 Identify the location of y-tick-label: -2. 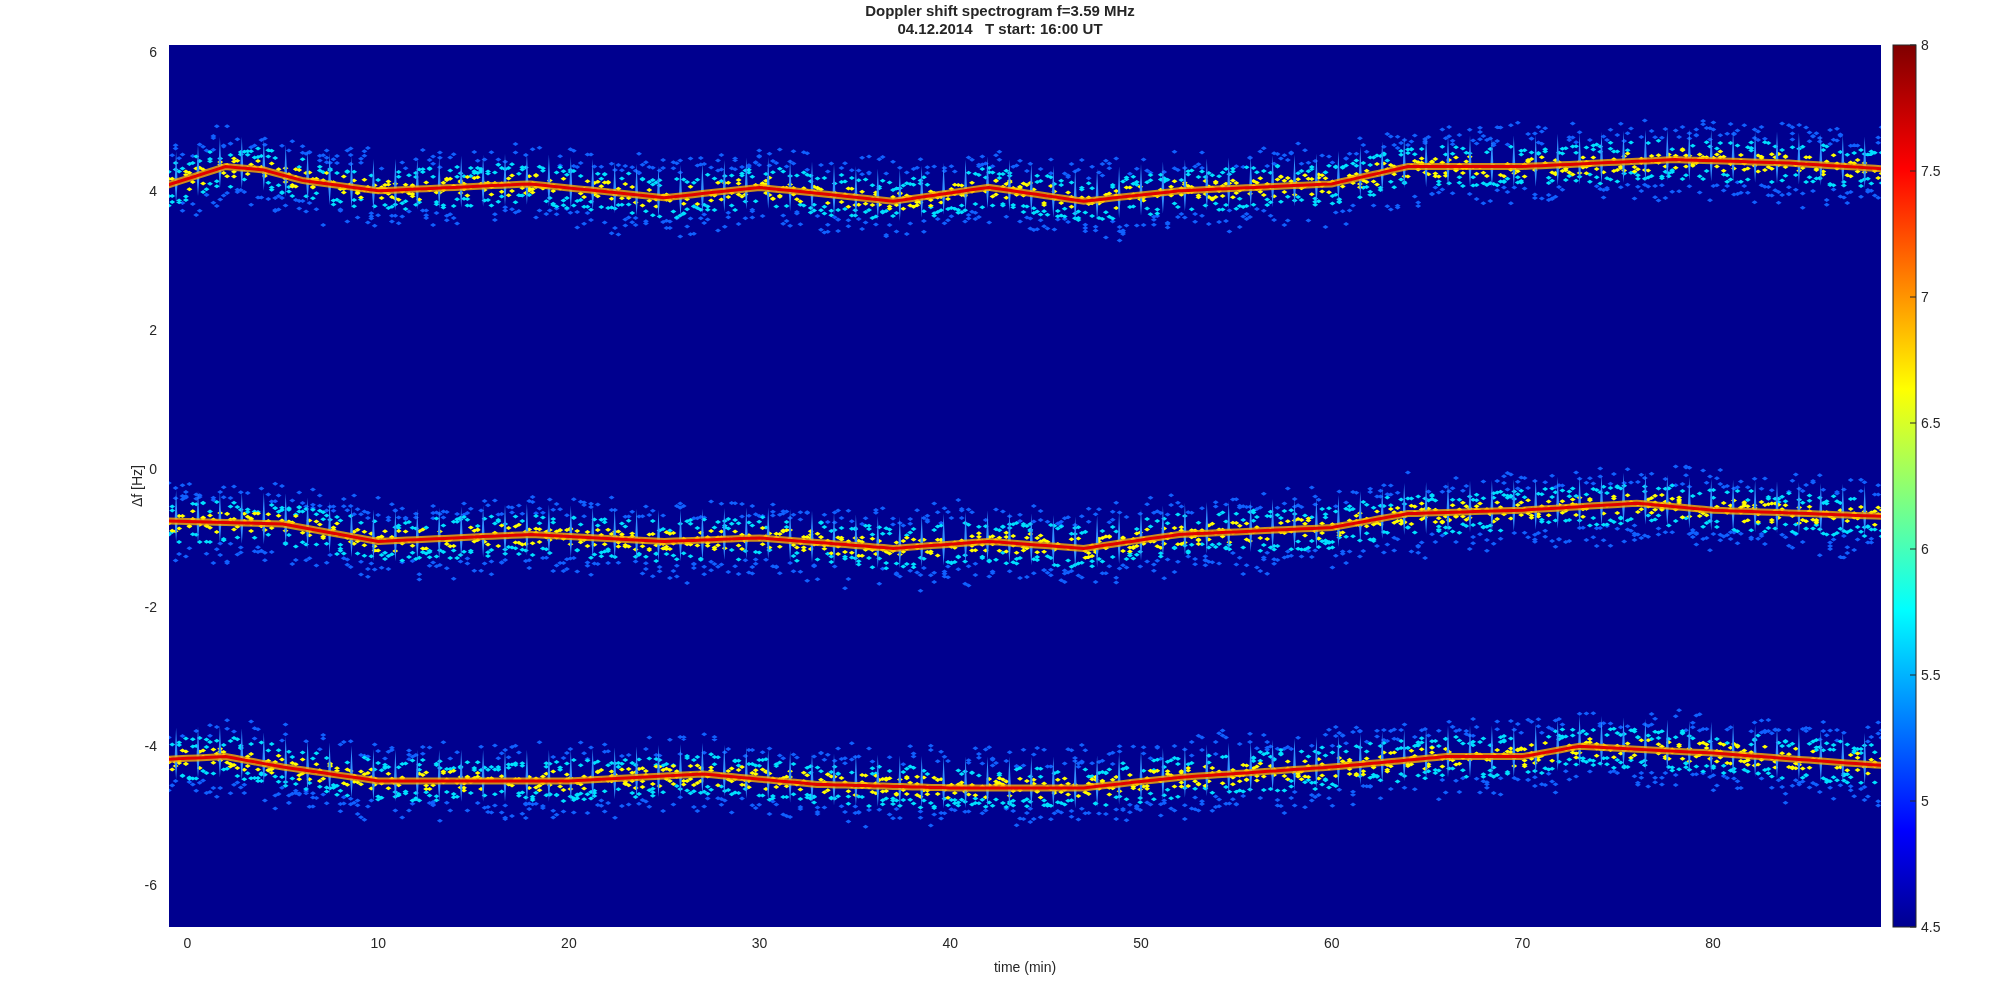
(150, 607).